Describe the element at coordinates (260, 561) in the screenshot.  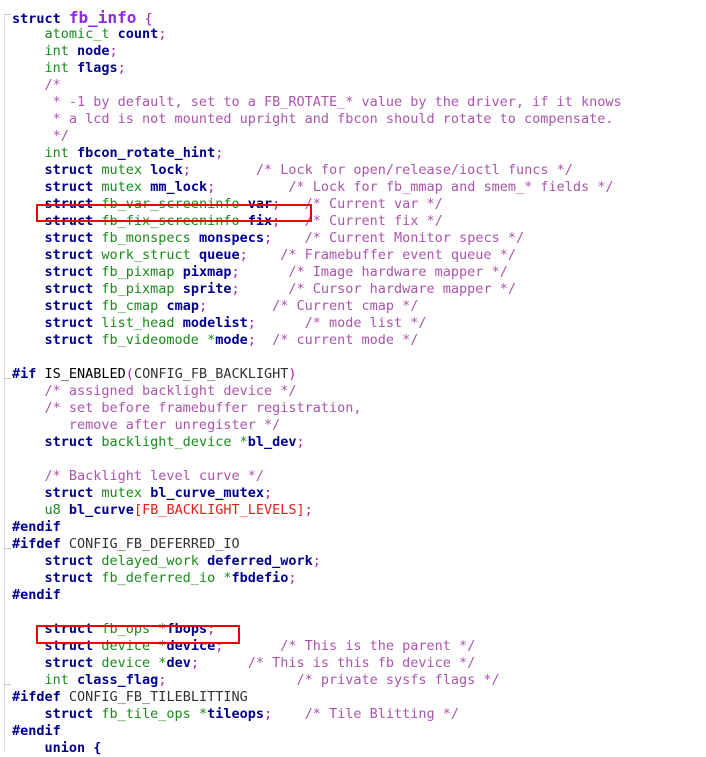
I see `code-token: deferred_work` at that location.